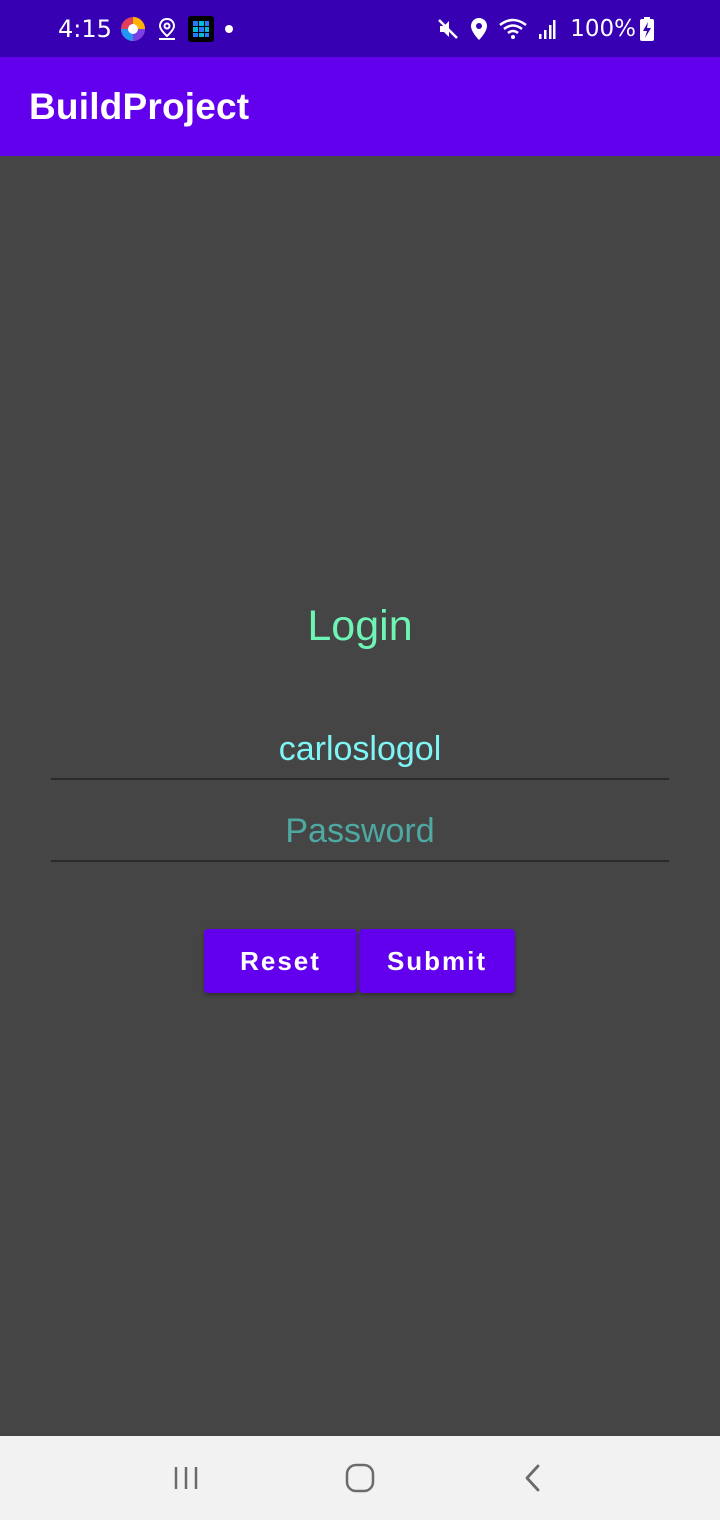  Describe the element at coordinates (151, 29) in the screenshot. I see `status-bar-left: 4:15` at that location.